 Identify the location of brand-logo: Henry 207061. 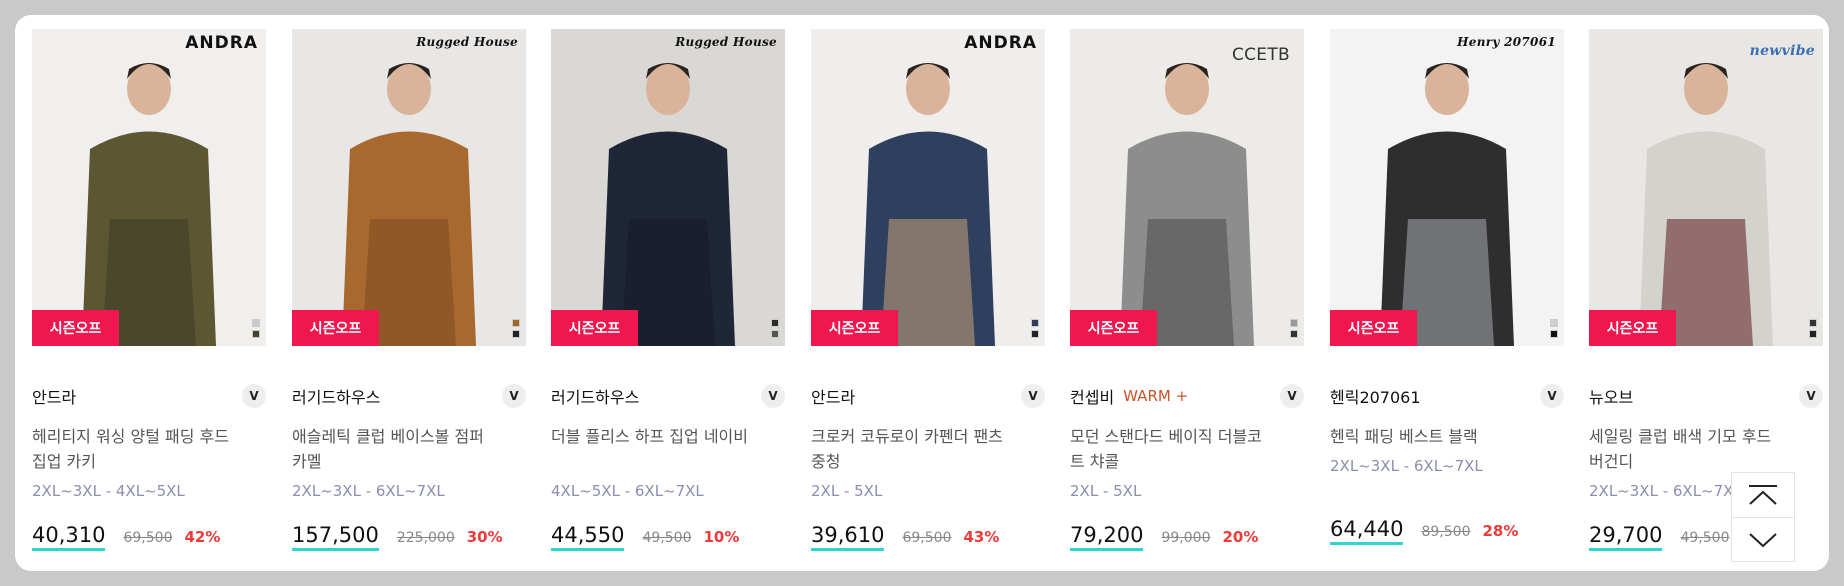
(1506, 42).